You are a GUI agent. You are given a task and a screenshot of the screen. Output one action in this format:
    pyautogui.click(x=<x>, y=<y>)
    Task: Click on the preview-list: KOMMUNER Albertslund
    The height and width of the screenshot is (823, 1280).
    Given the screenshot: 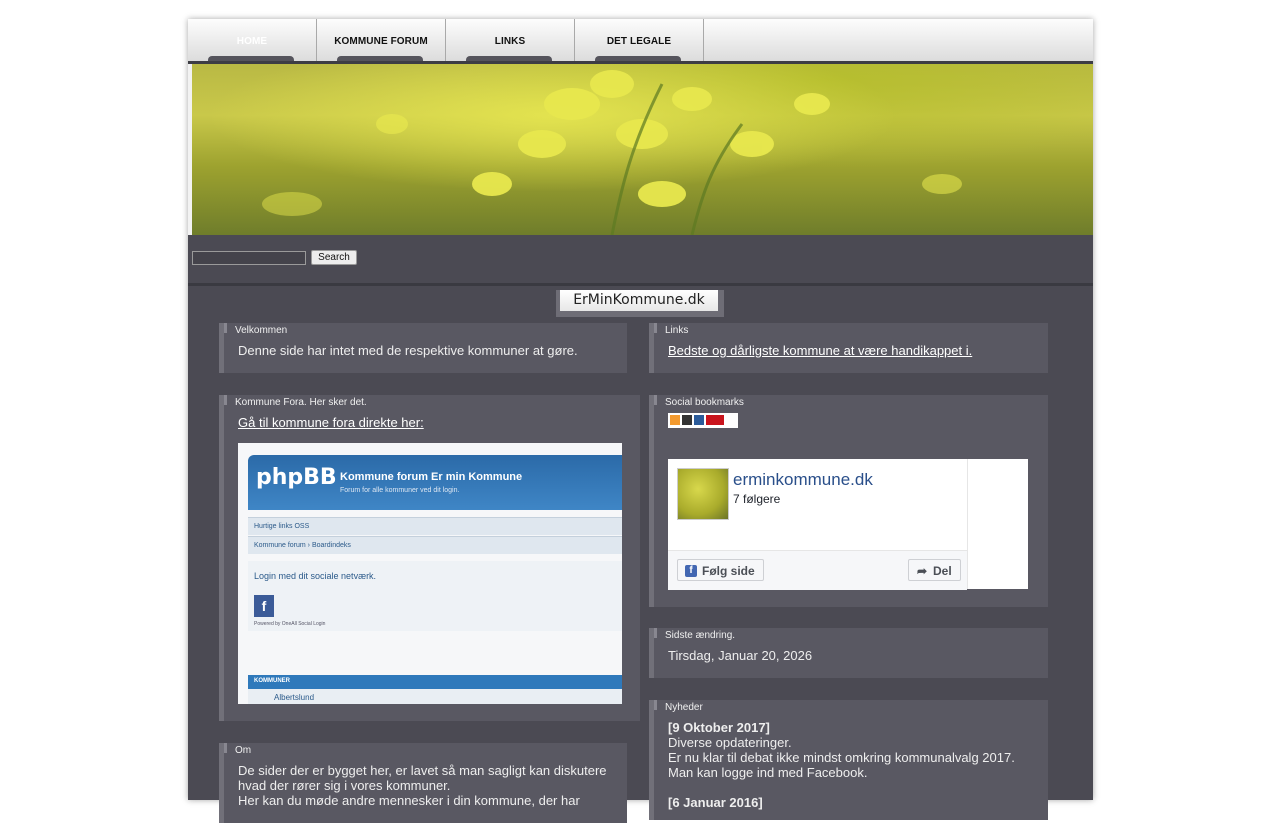 What is the action you would take?
    pyautogui.click(x=435, y=689)
    